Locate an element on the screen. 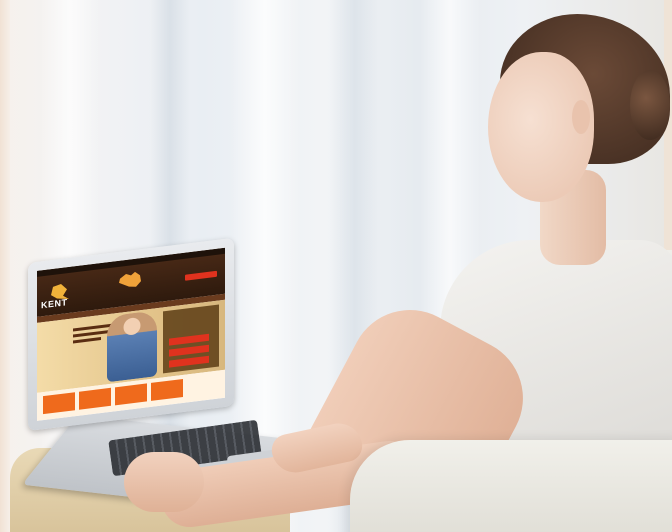 This screenshot has height=532, width=672. hair-bun is located at coordinates (650, 105).